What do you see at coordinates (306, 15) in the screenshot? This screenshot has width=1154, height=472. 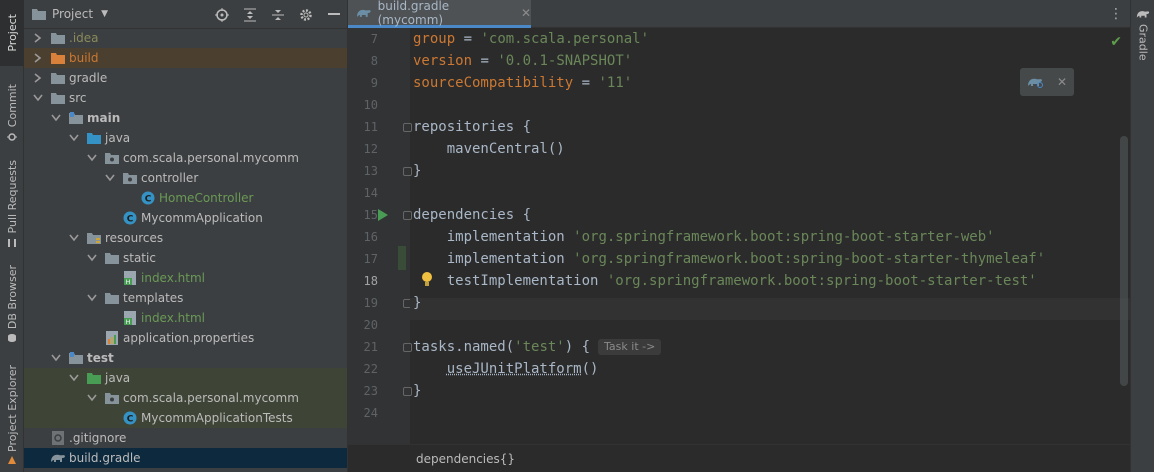 I see `gear-icon` at bounding box center [306, 15].